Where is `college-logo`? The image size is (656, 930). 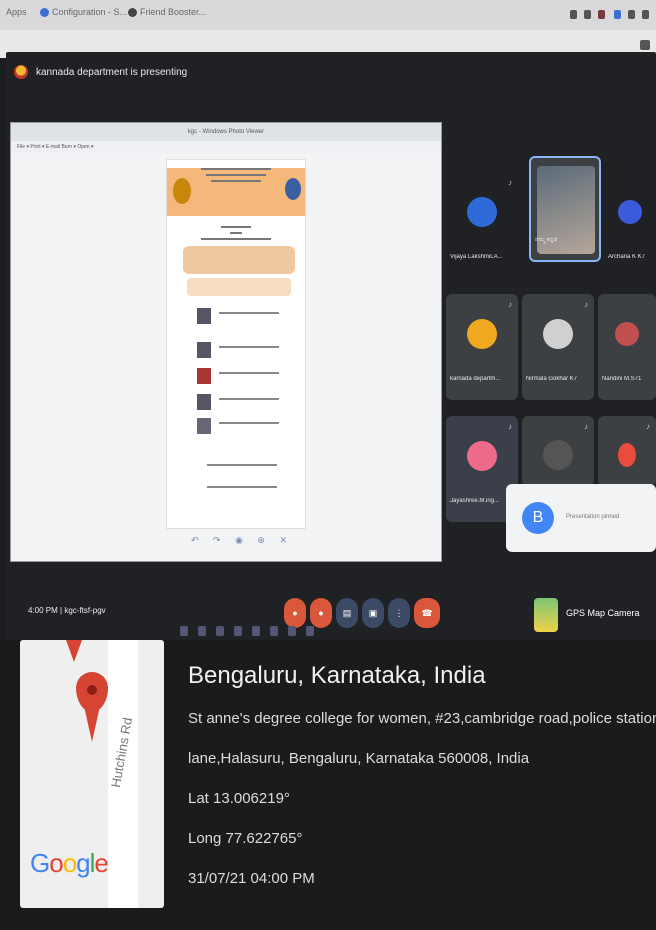
college-logo is located at coordinates (182, 191).